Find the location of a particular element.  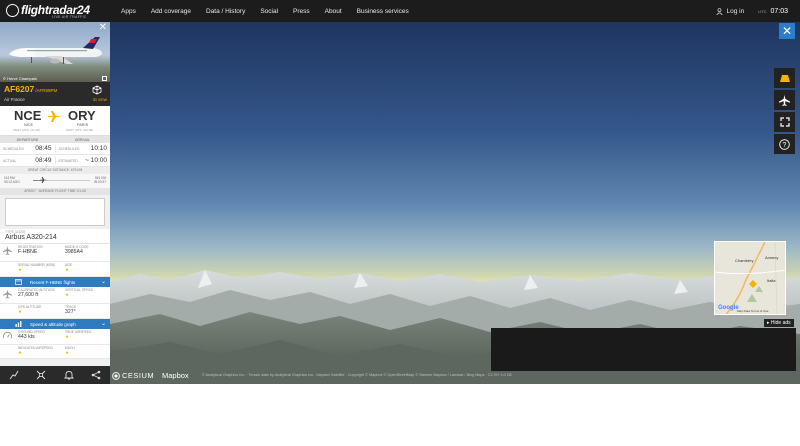

ground-speed-value: 443 kts is located at coordinates (26, 337).